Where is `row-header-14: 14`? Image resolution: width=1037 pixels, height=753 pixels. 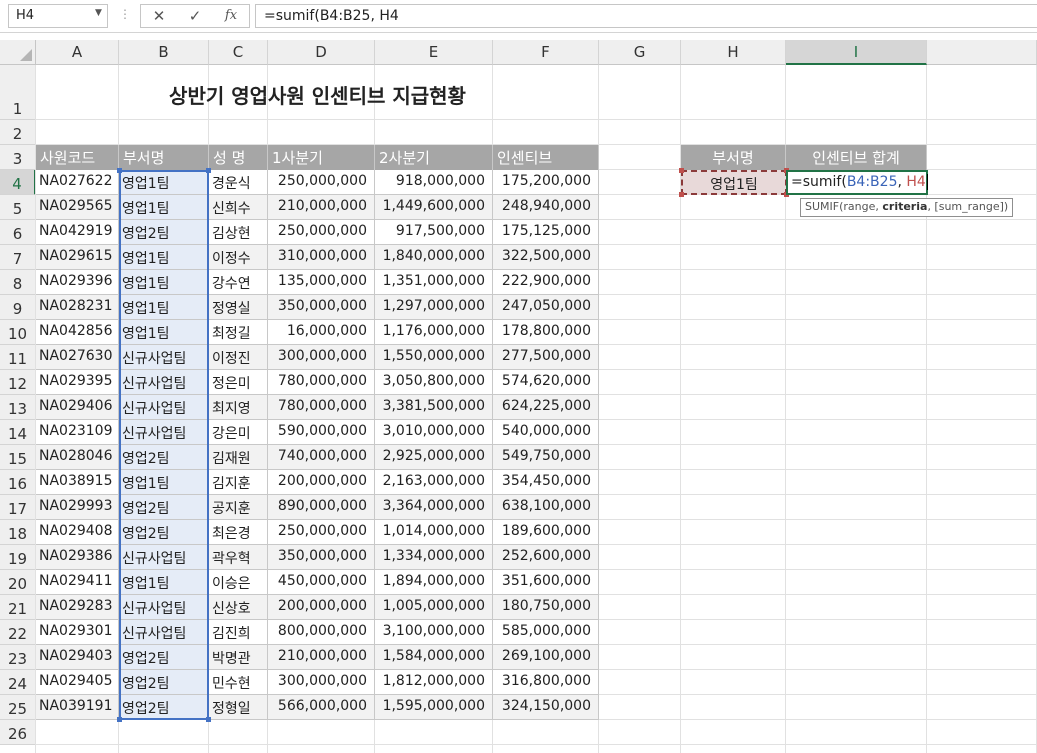 row-header-14: 14 is located at coordinates (18, 432).